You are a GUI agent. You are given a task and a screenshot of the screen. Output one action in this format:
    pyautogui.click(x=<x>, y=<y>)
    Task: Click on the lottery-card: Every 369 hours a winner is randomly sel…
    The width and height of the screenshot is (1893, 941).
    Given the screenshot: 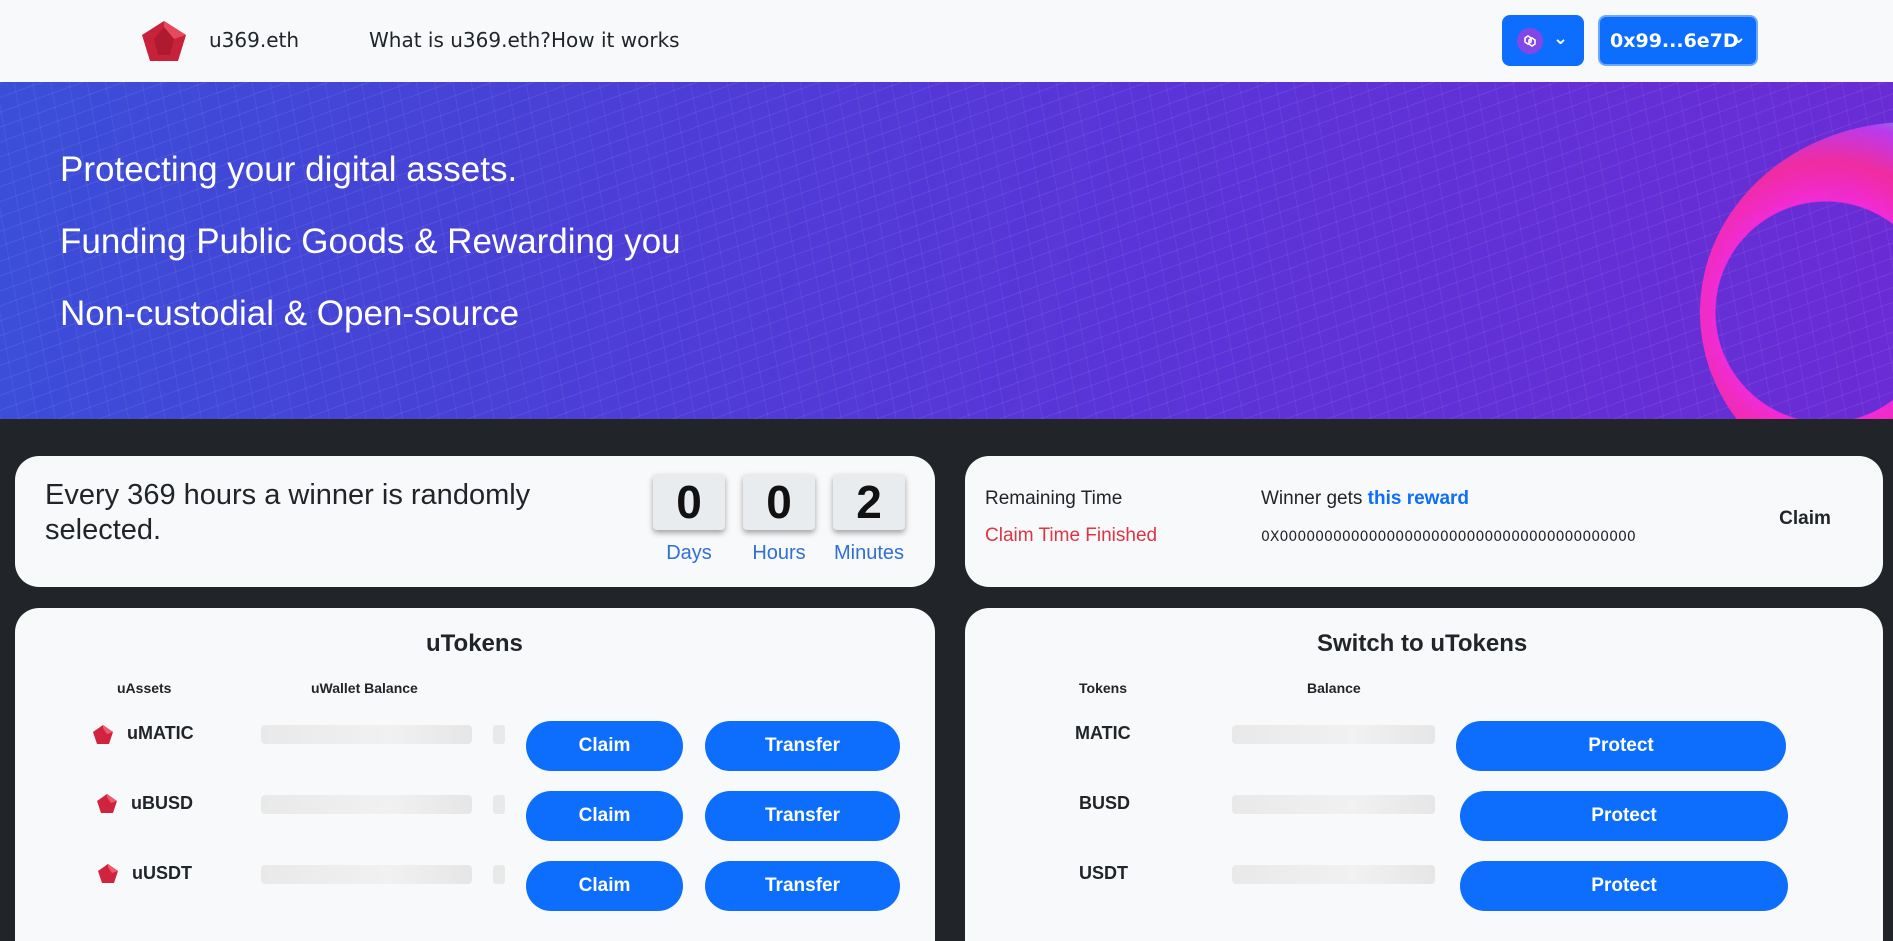 What is the action you would take?
    pyautogui.click(x=475, y=521)
    